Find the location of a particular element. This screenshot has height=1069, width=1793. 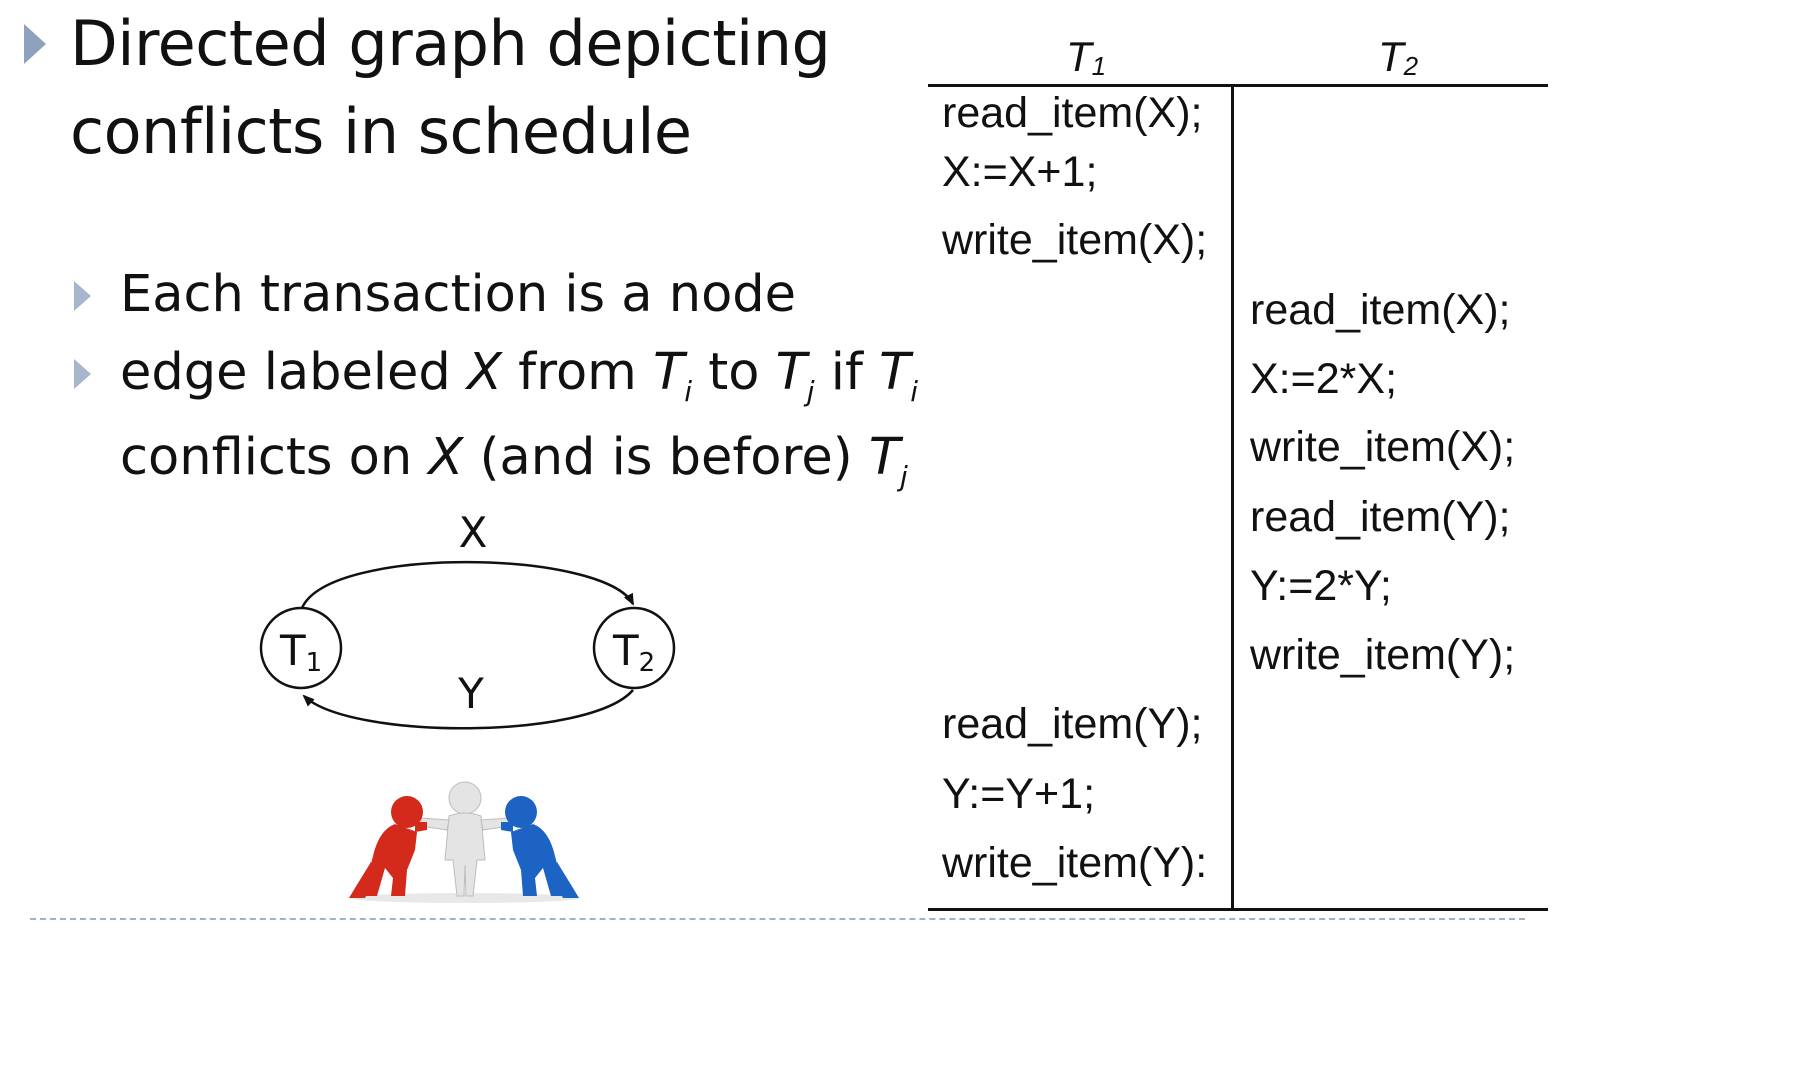

t2-op: read_item(X); is located at coordinates (1380, 310).